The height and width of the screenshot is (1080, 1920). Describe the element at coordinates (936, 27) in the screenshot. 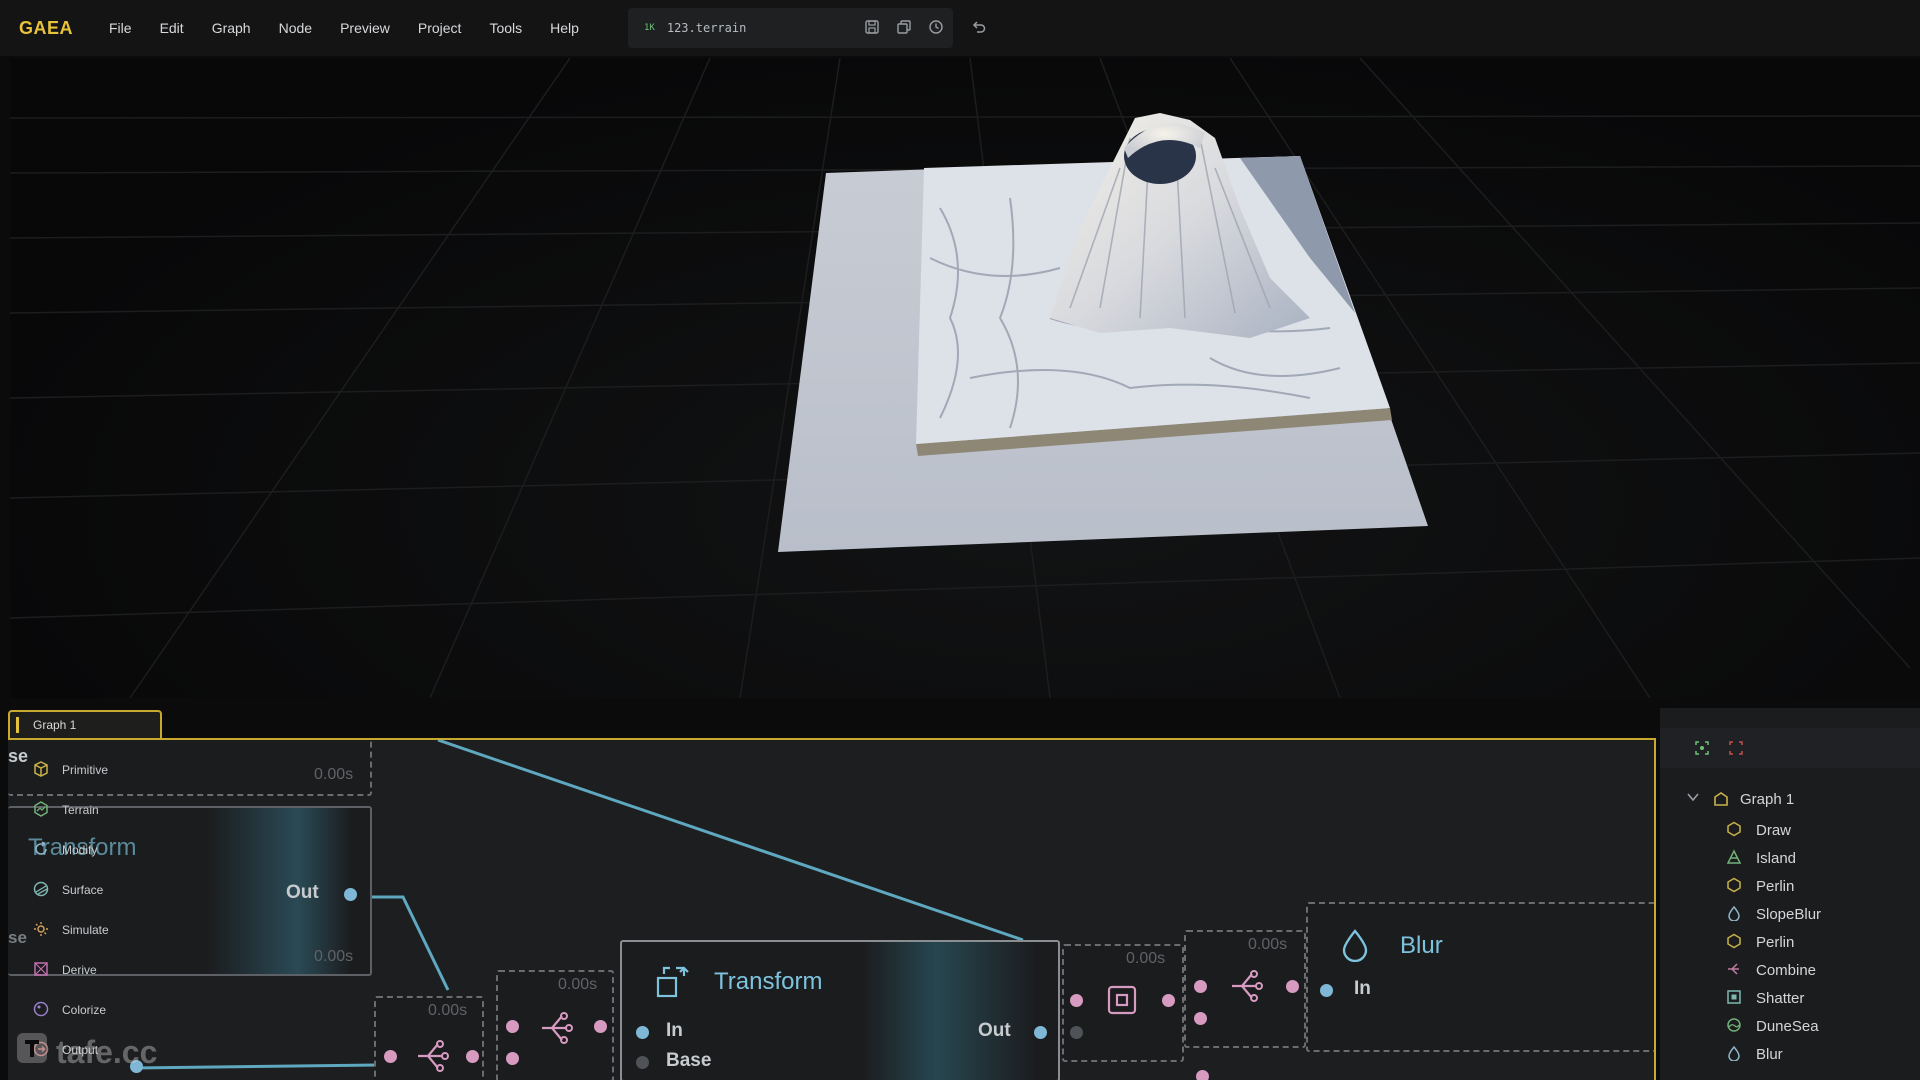

I see `history-icon` at that location.